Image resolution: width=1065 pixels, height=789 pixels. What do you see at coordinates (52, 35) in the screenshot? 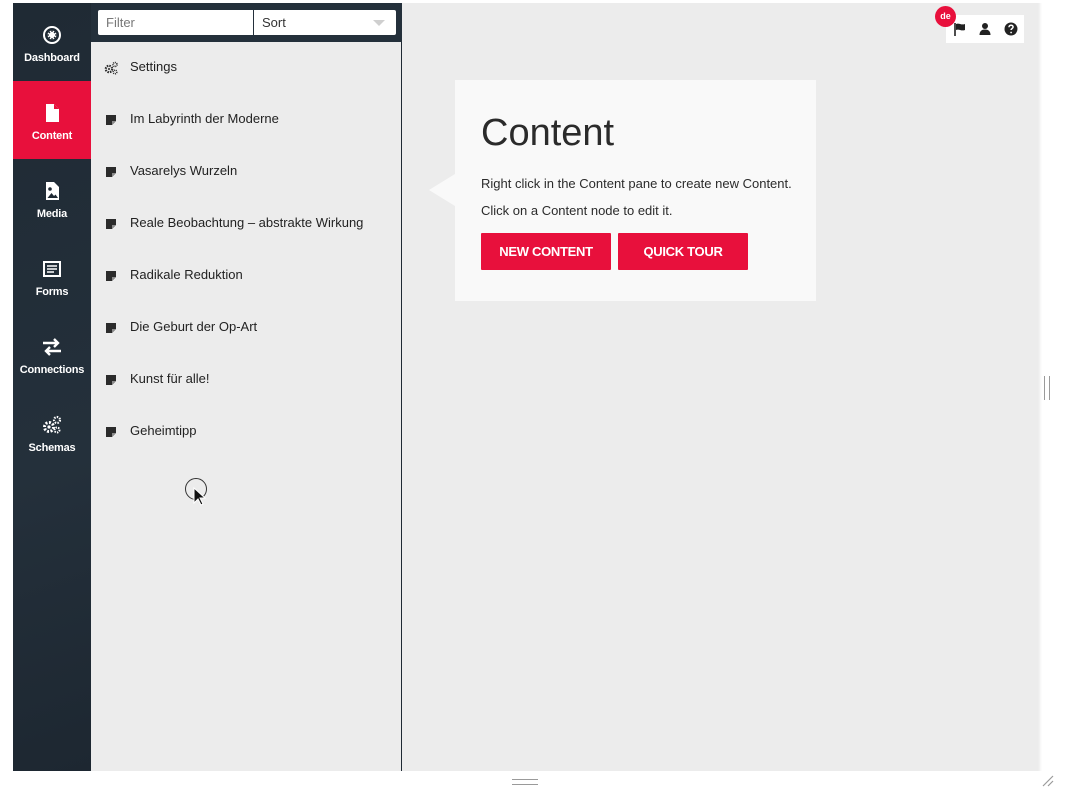
I see `dashboard-icon` at bounding box center [52, 35].